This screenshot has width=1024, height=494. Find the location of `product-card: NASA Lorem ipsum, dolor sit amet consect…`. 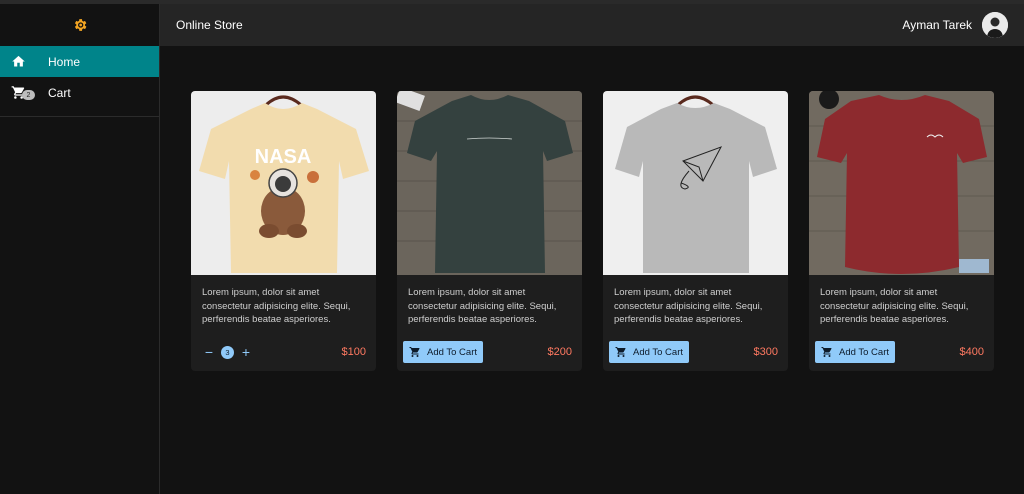

product-card: NASA Lorem ipsum, dolor sit amet consect… is located at coordinates (283, 231).